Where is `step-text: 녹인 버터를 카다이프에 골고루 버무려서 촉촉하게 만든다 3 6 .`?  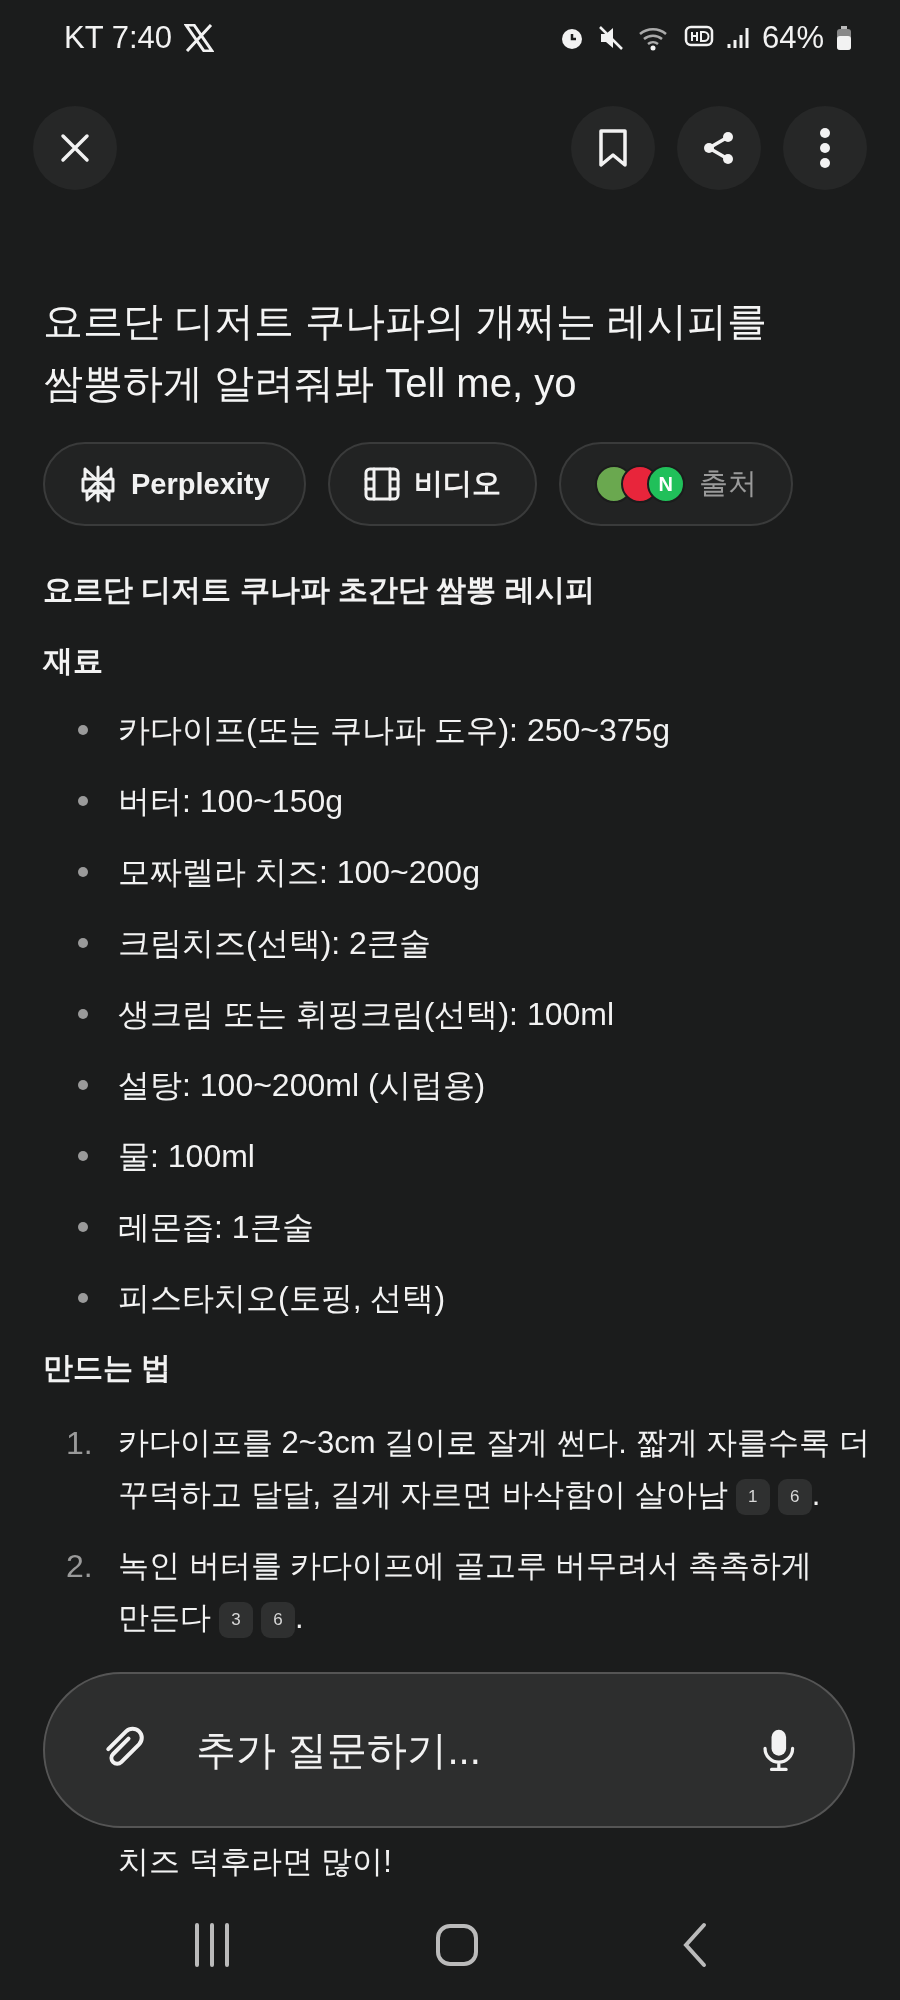 step-text: 녹인 버터를 카다이프에 골고루 버무려서 촉촉하게 만든다 3 6 . is located at coordinates (502, 1592).